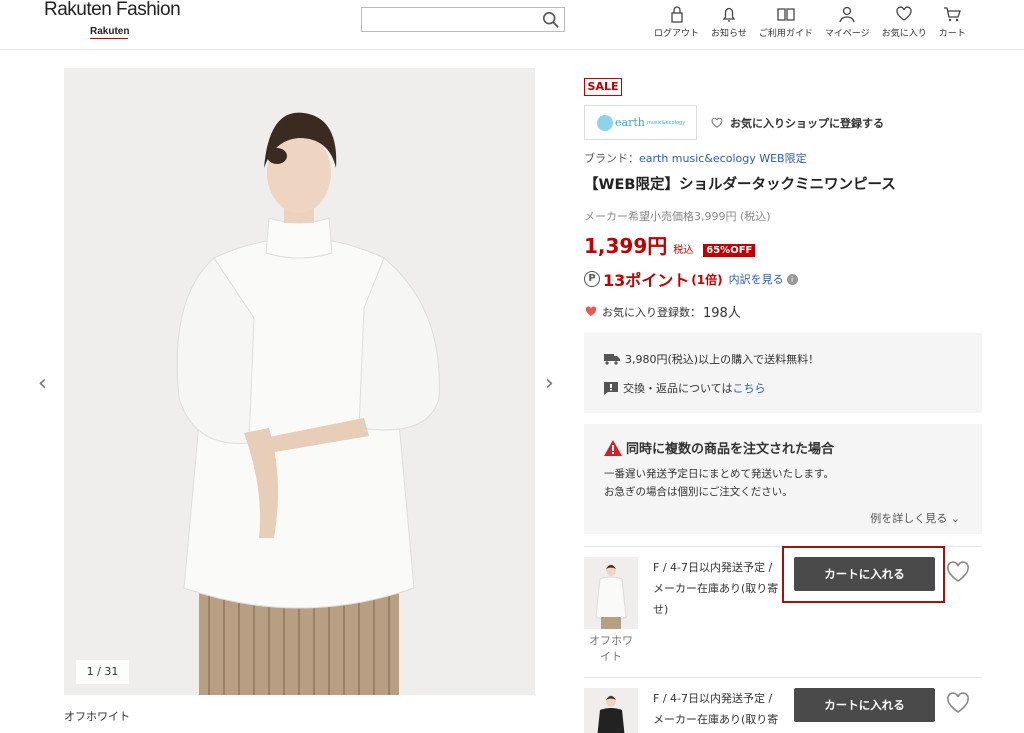 This screenshot has height=733, width=1024. Describe the element at coordinates (110, 32) in the screenshot. I see `logo-sub-text: Rakuten` at that location.